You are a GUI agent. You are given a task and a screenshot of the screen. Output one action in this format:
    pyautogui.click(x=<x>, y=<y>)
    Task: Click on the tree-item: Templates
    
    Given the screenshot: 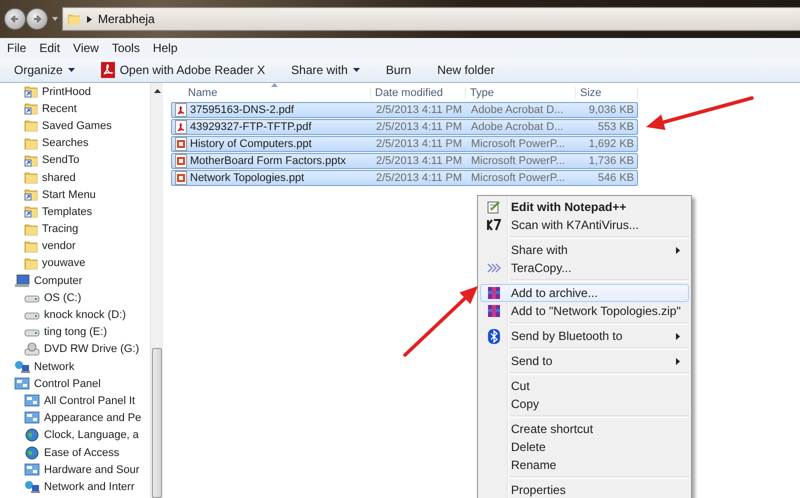 What is the action you would take?
    pyautogui.click(x=67, y=212)
    